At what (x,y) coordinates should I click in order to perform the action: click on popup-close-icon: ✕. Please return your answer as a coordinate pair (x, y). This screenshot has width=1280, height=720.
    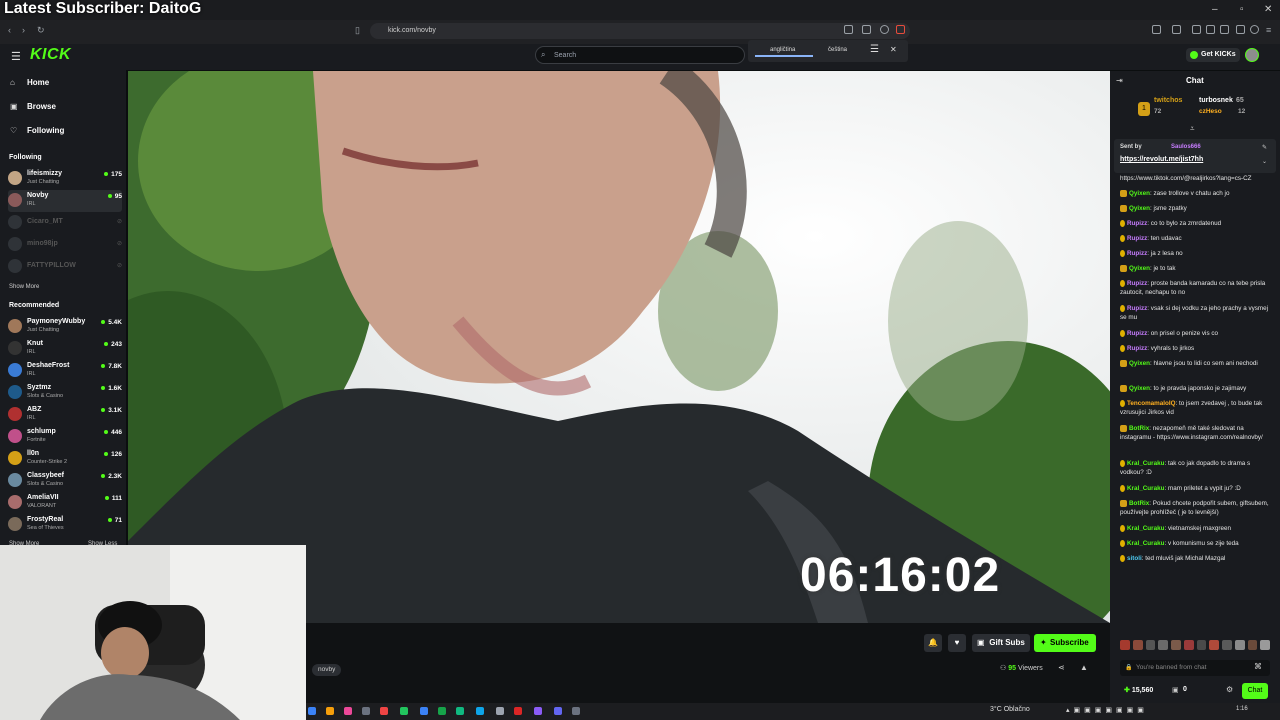
    Looking at the image, I should click on (893, 49).